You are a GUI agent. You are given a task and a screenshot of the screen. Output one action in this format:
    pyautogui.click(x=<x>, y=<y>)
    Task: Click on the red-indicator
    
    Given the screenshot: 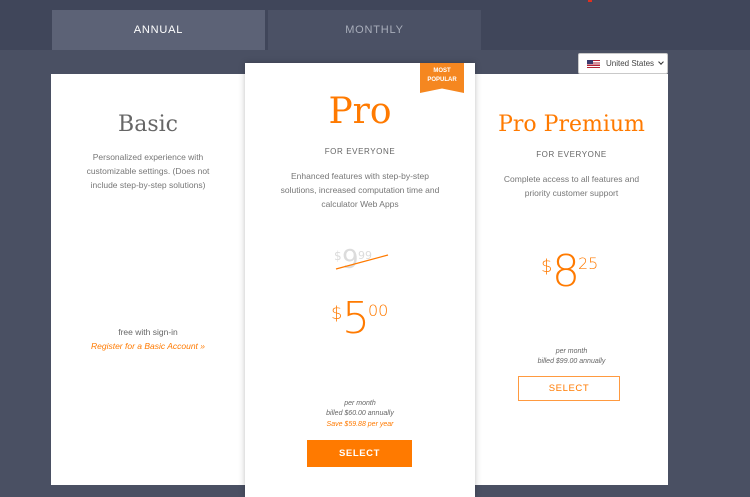 What is the action you would take?
    pyautogui.click(x=590, y=1)
    